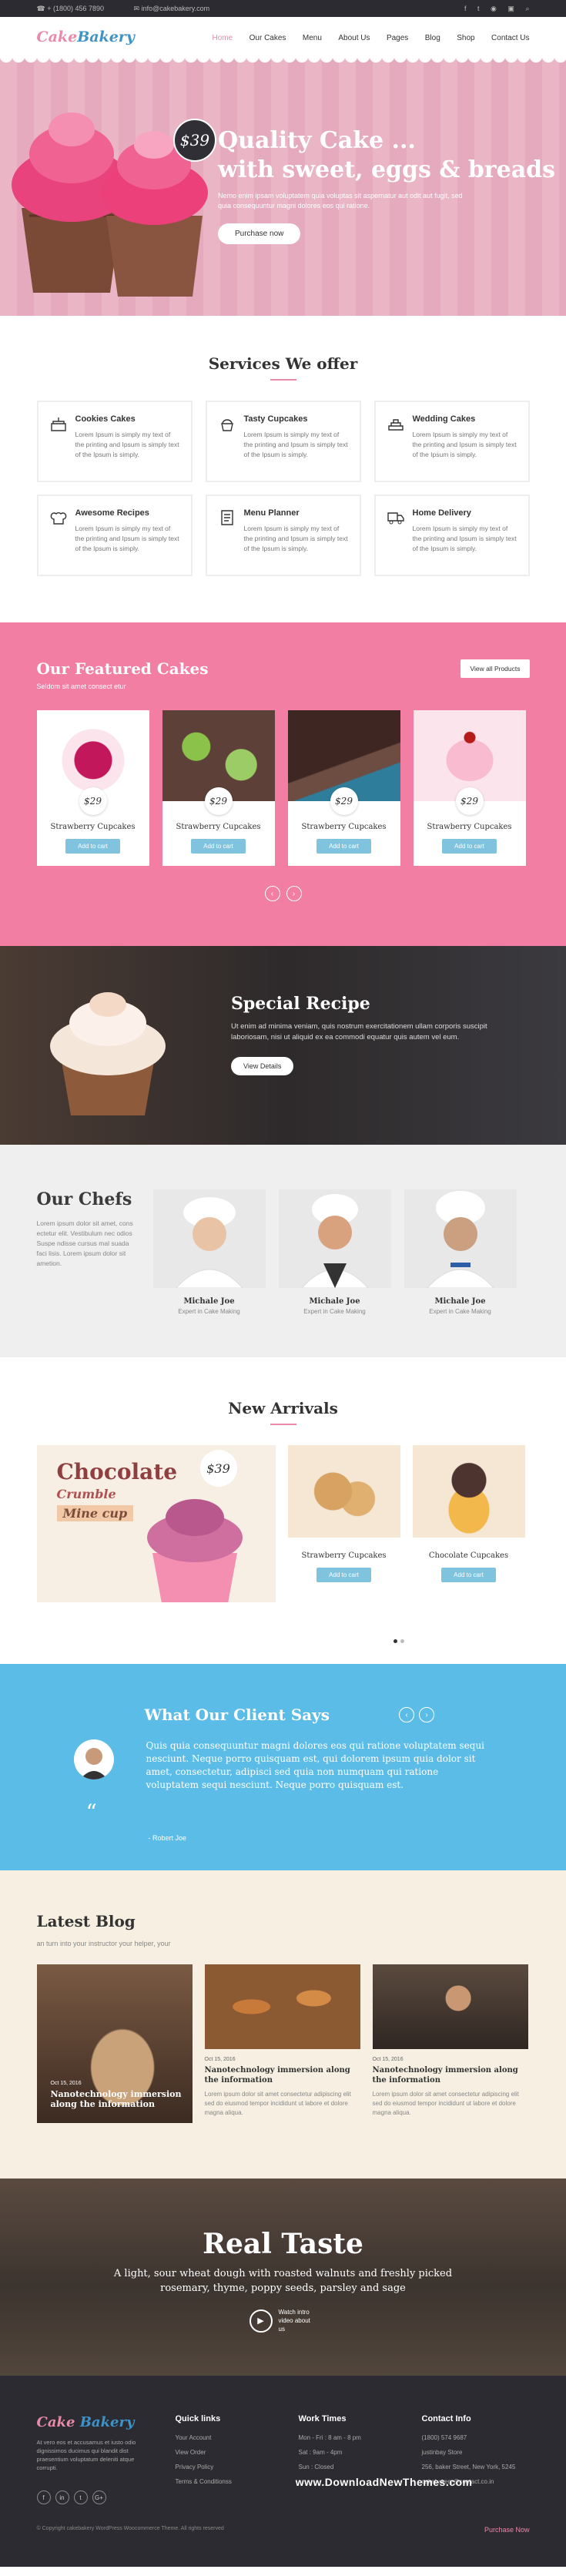 Image resolution: width=566 pixels, height=2576 pixels. I want to click on testimonial-title: What Our Client Says, so click(237, 1715).